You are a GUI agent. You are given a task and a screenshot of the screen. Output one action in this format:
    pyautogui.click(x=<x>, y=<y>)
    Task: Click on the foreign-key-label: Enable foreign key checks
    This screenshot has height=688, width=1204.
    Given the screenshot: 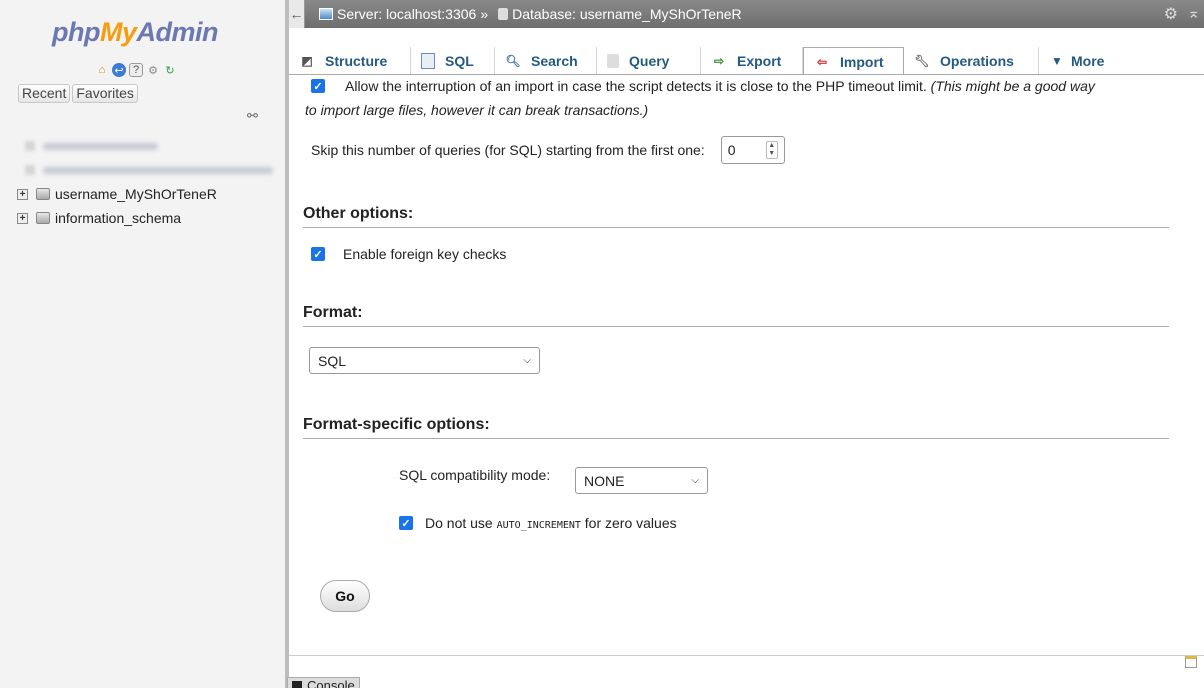 What is the action you would take?
    pyautogui.click(x=425, y=254)
    